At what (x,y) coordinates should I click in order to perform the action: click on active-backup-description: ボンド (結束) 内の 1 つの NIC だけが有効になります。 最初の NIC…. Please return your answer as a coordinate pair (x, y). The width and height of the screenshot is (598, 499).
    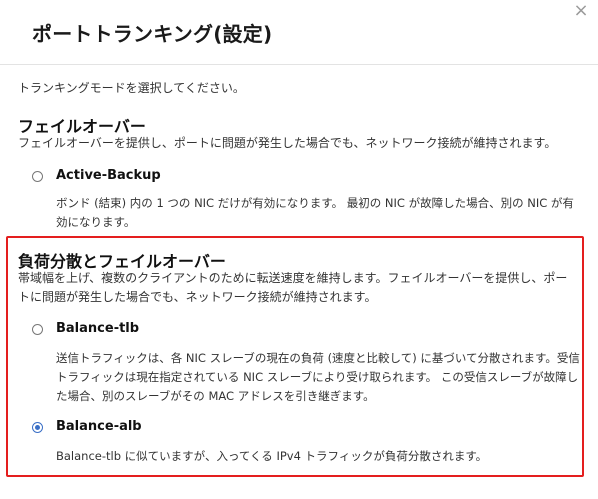
    Looking at the image, I should click on (315, 212).